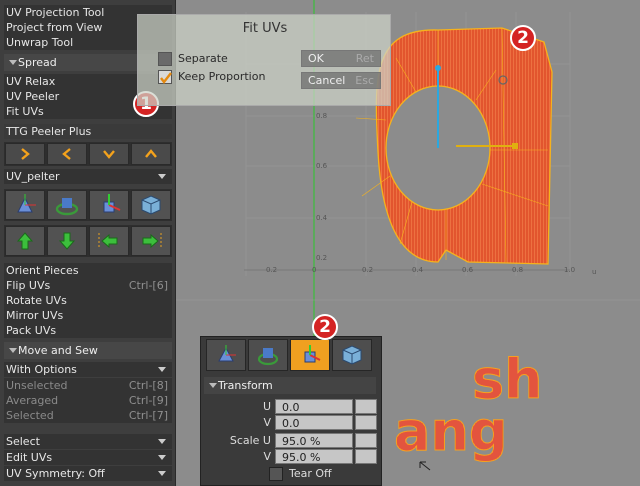 This screenshot has width=640, height=486. Describe the element at coordinates (88, 330) in the screenshot. I see `pack-uvs-item: Pack UVs` at that location.